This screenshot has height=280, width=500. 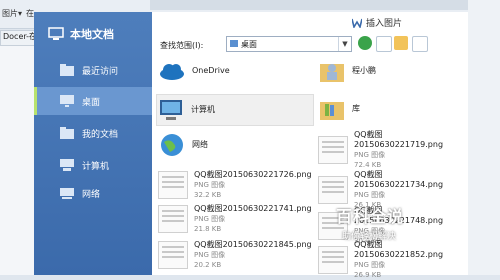 I want to click on onedrive-cloud-icon, so click(x=172, y=72).